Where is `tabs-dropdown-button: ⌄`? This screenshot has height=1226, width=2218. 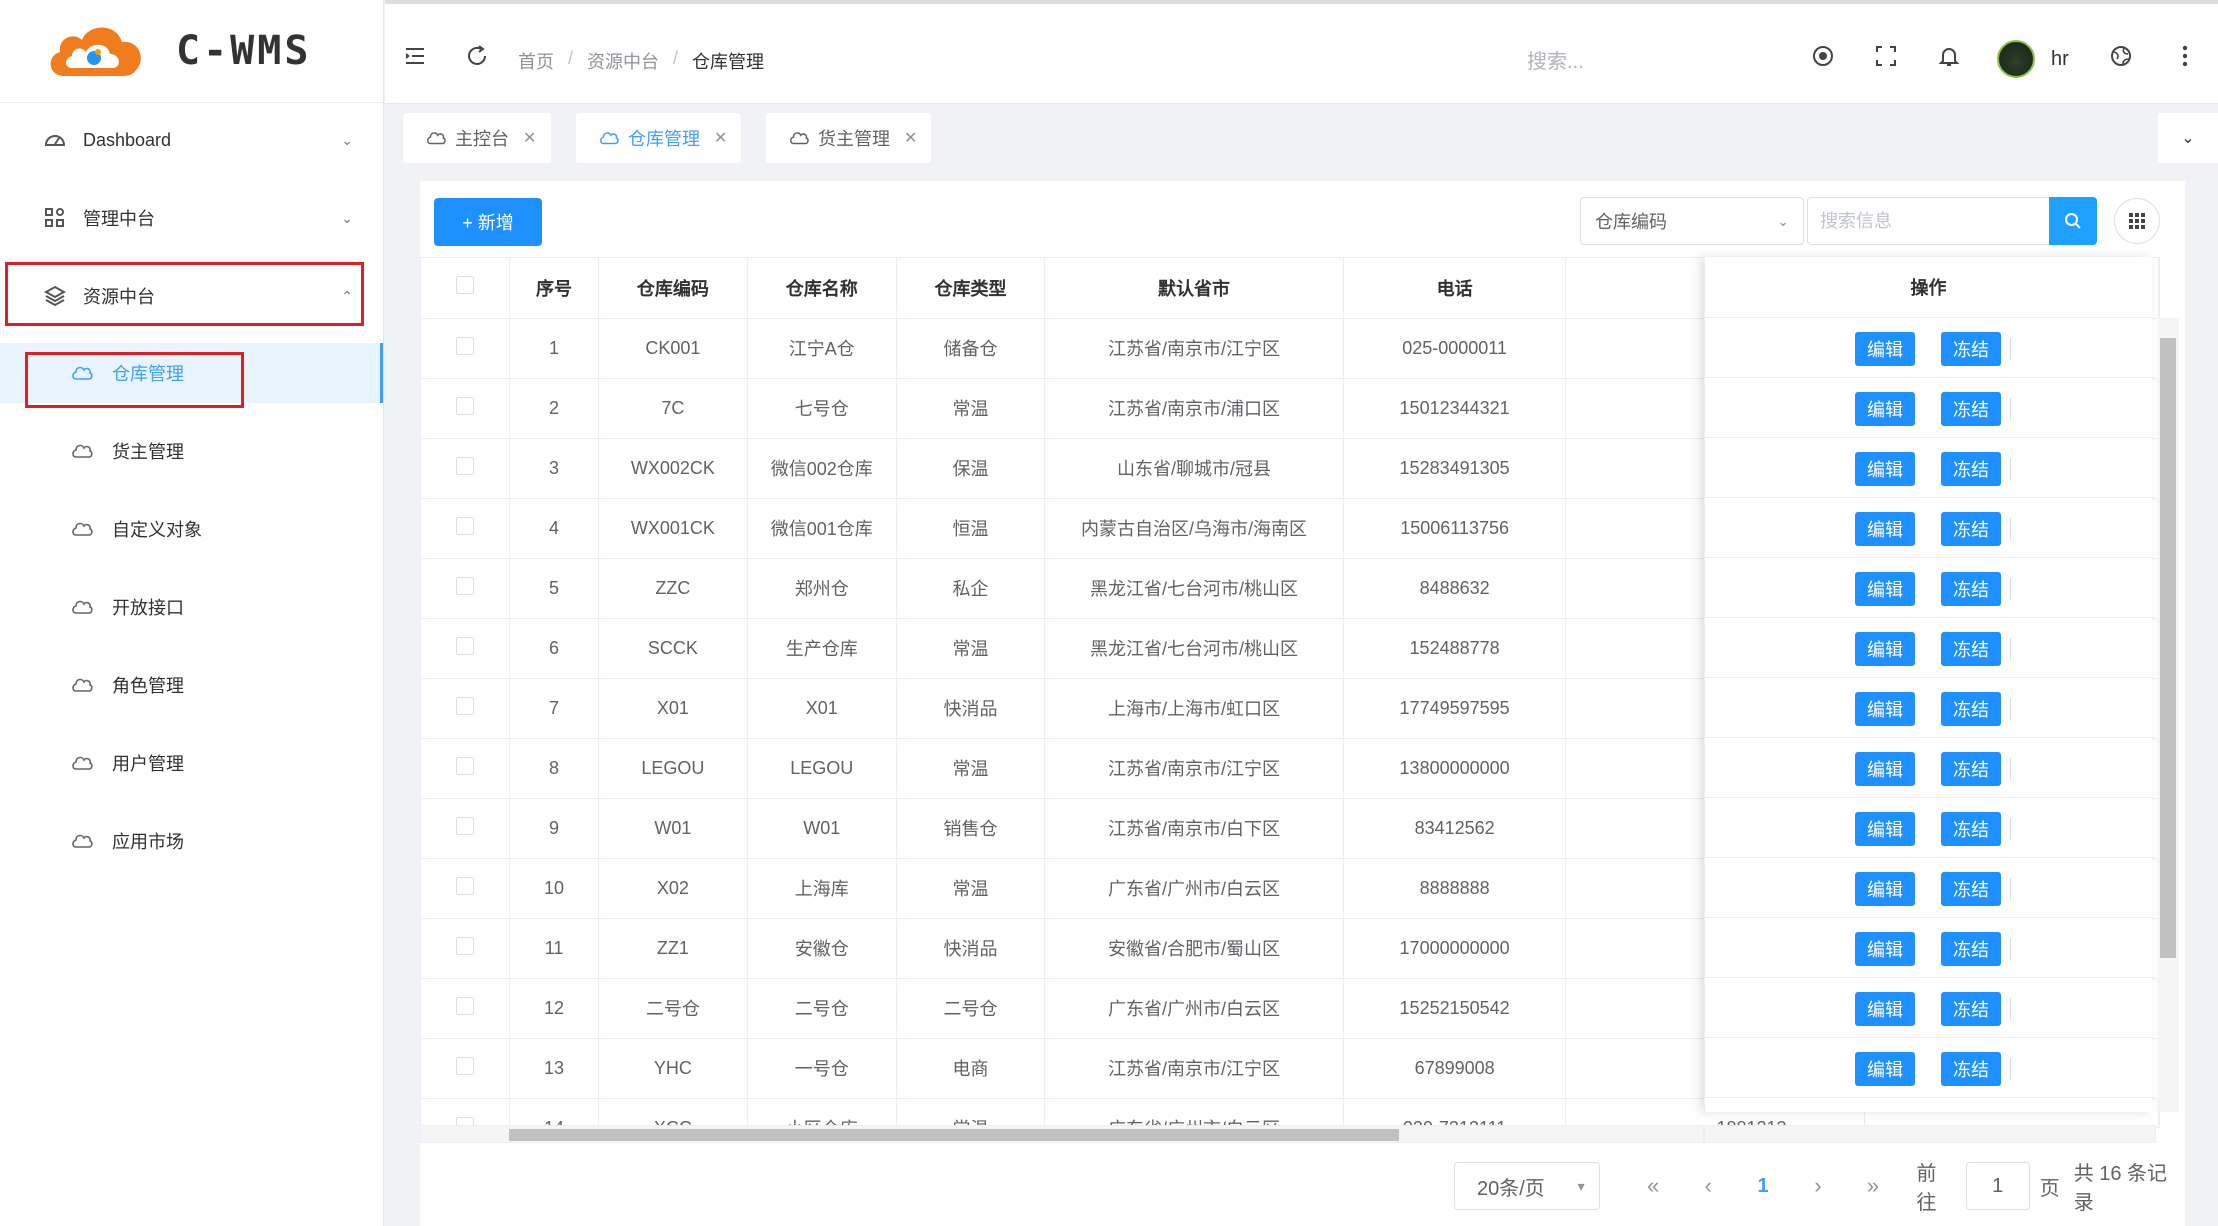
tabs-dropdown-button: ⌄ is located at coordinates (2188, 138).